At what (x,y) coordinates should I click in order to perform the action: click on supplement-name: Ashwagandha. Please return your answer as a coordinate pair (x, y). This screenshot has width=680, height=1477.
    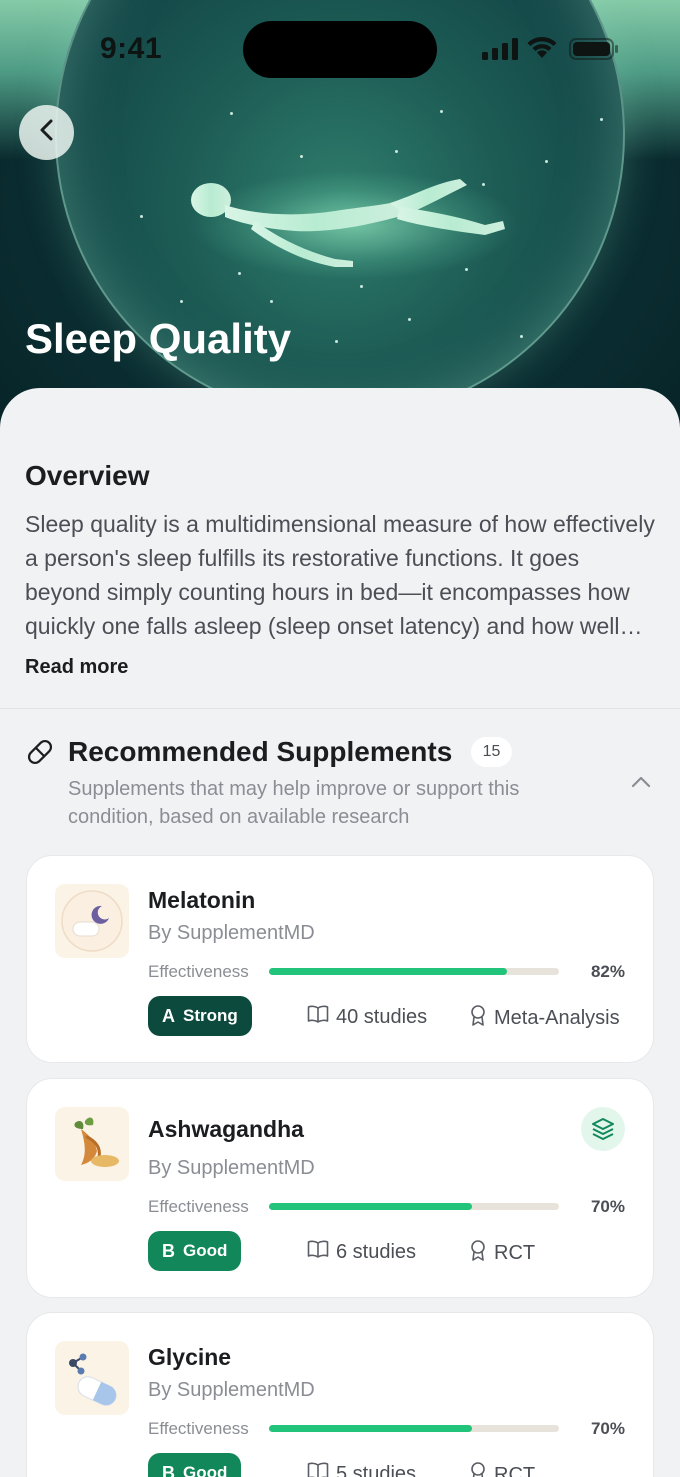
    Looking at the image, I should click on (226, 1129).